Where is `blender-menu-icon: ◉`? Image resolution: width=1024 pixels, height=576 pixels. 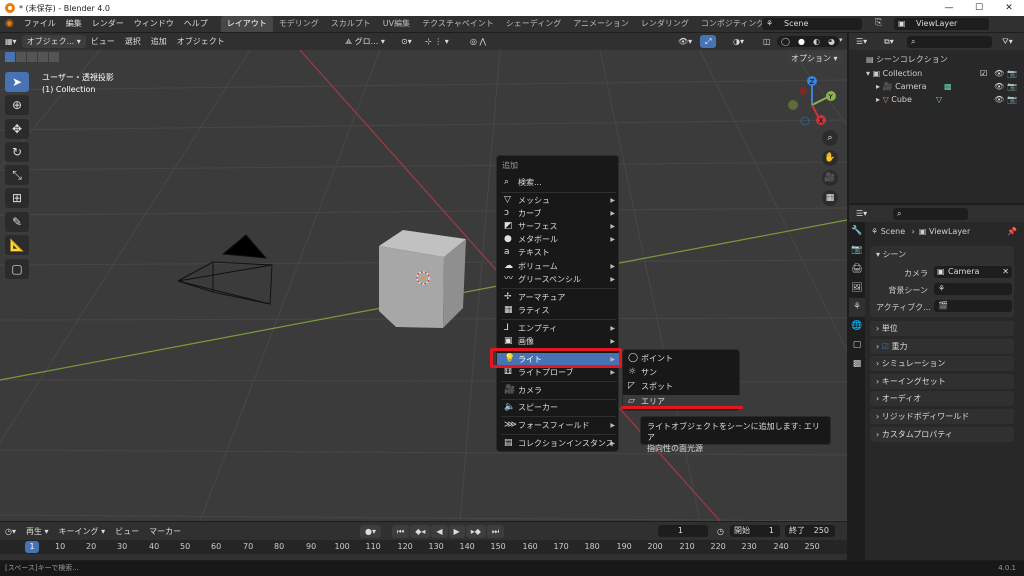 blender-menu-icon: ◉ is located at coordinates (9, 24).